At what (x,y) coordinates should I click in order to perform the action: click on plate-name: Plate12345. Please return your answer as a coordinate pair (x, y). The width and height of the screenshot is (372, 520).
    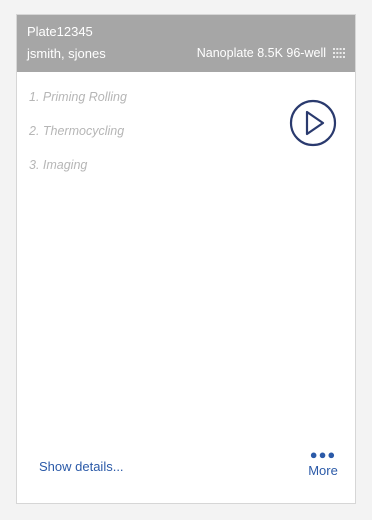
    Looking at the image, I should click on (60, 31).